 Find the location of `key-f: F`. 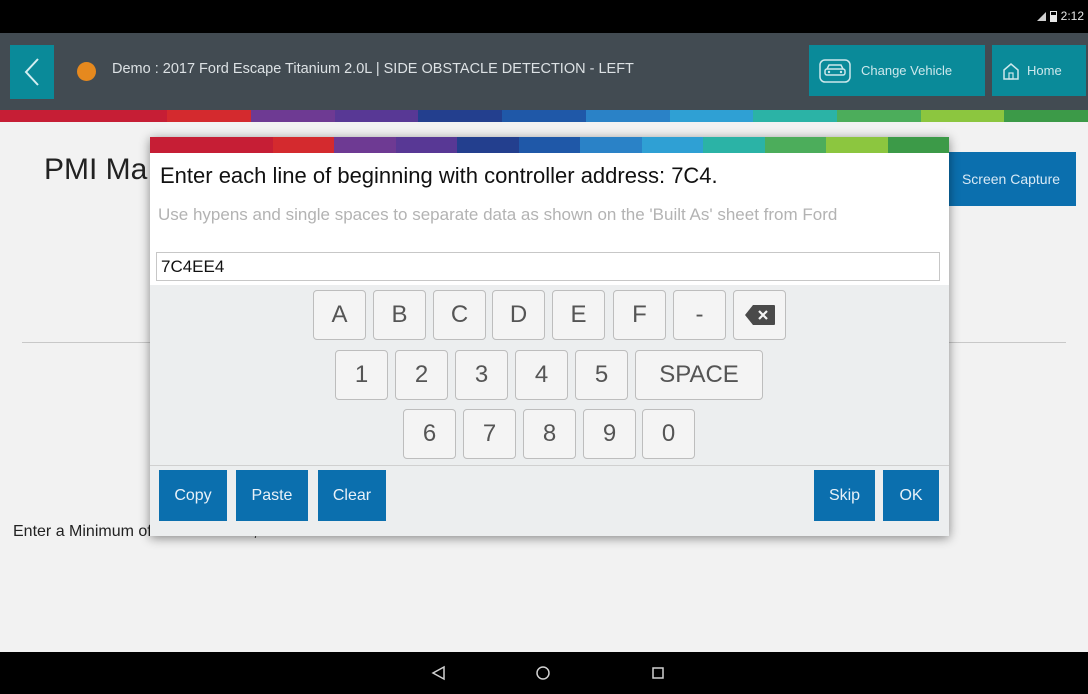

key-f: F is located at coordinates (639, 315).